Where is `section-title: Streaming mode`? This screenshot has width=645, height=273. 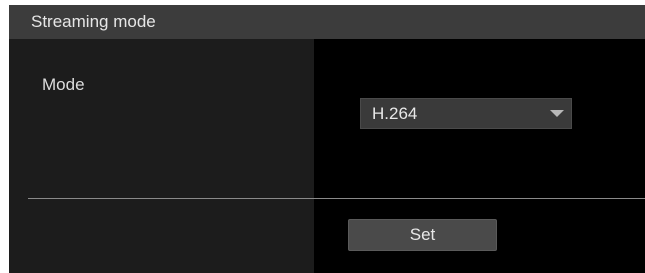
section-title: Streaming mode is located at coordinates (93, 21).